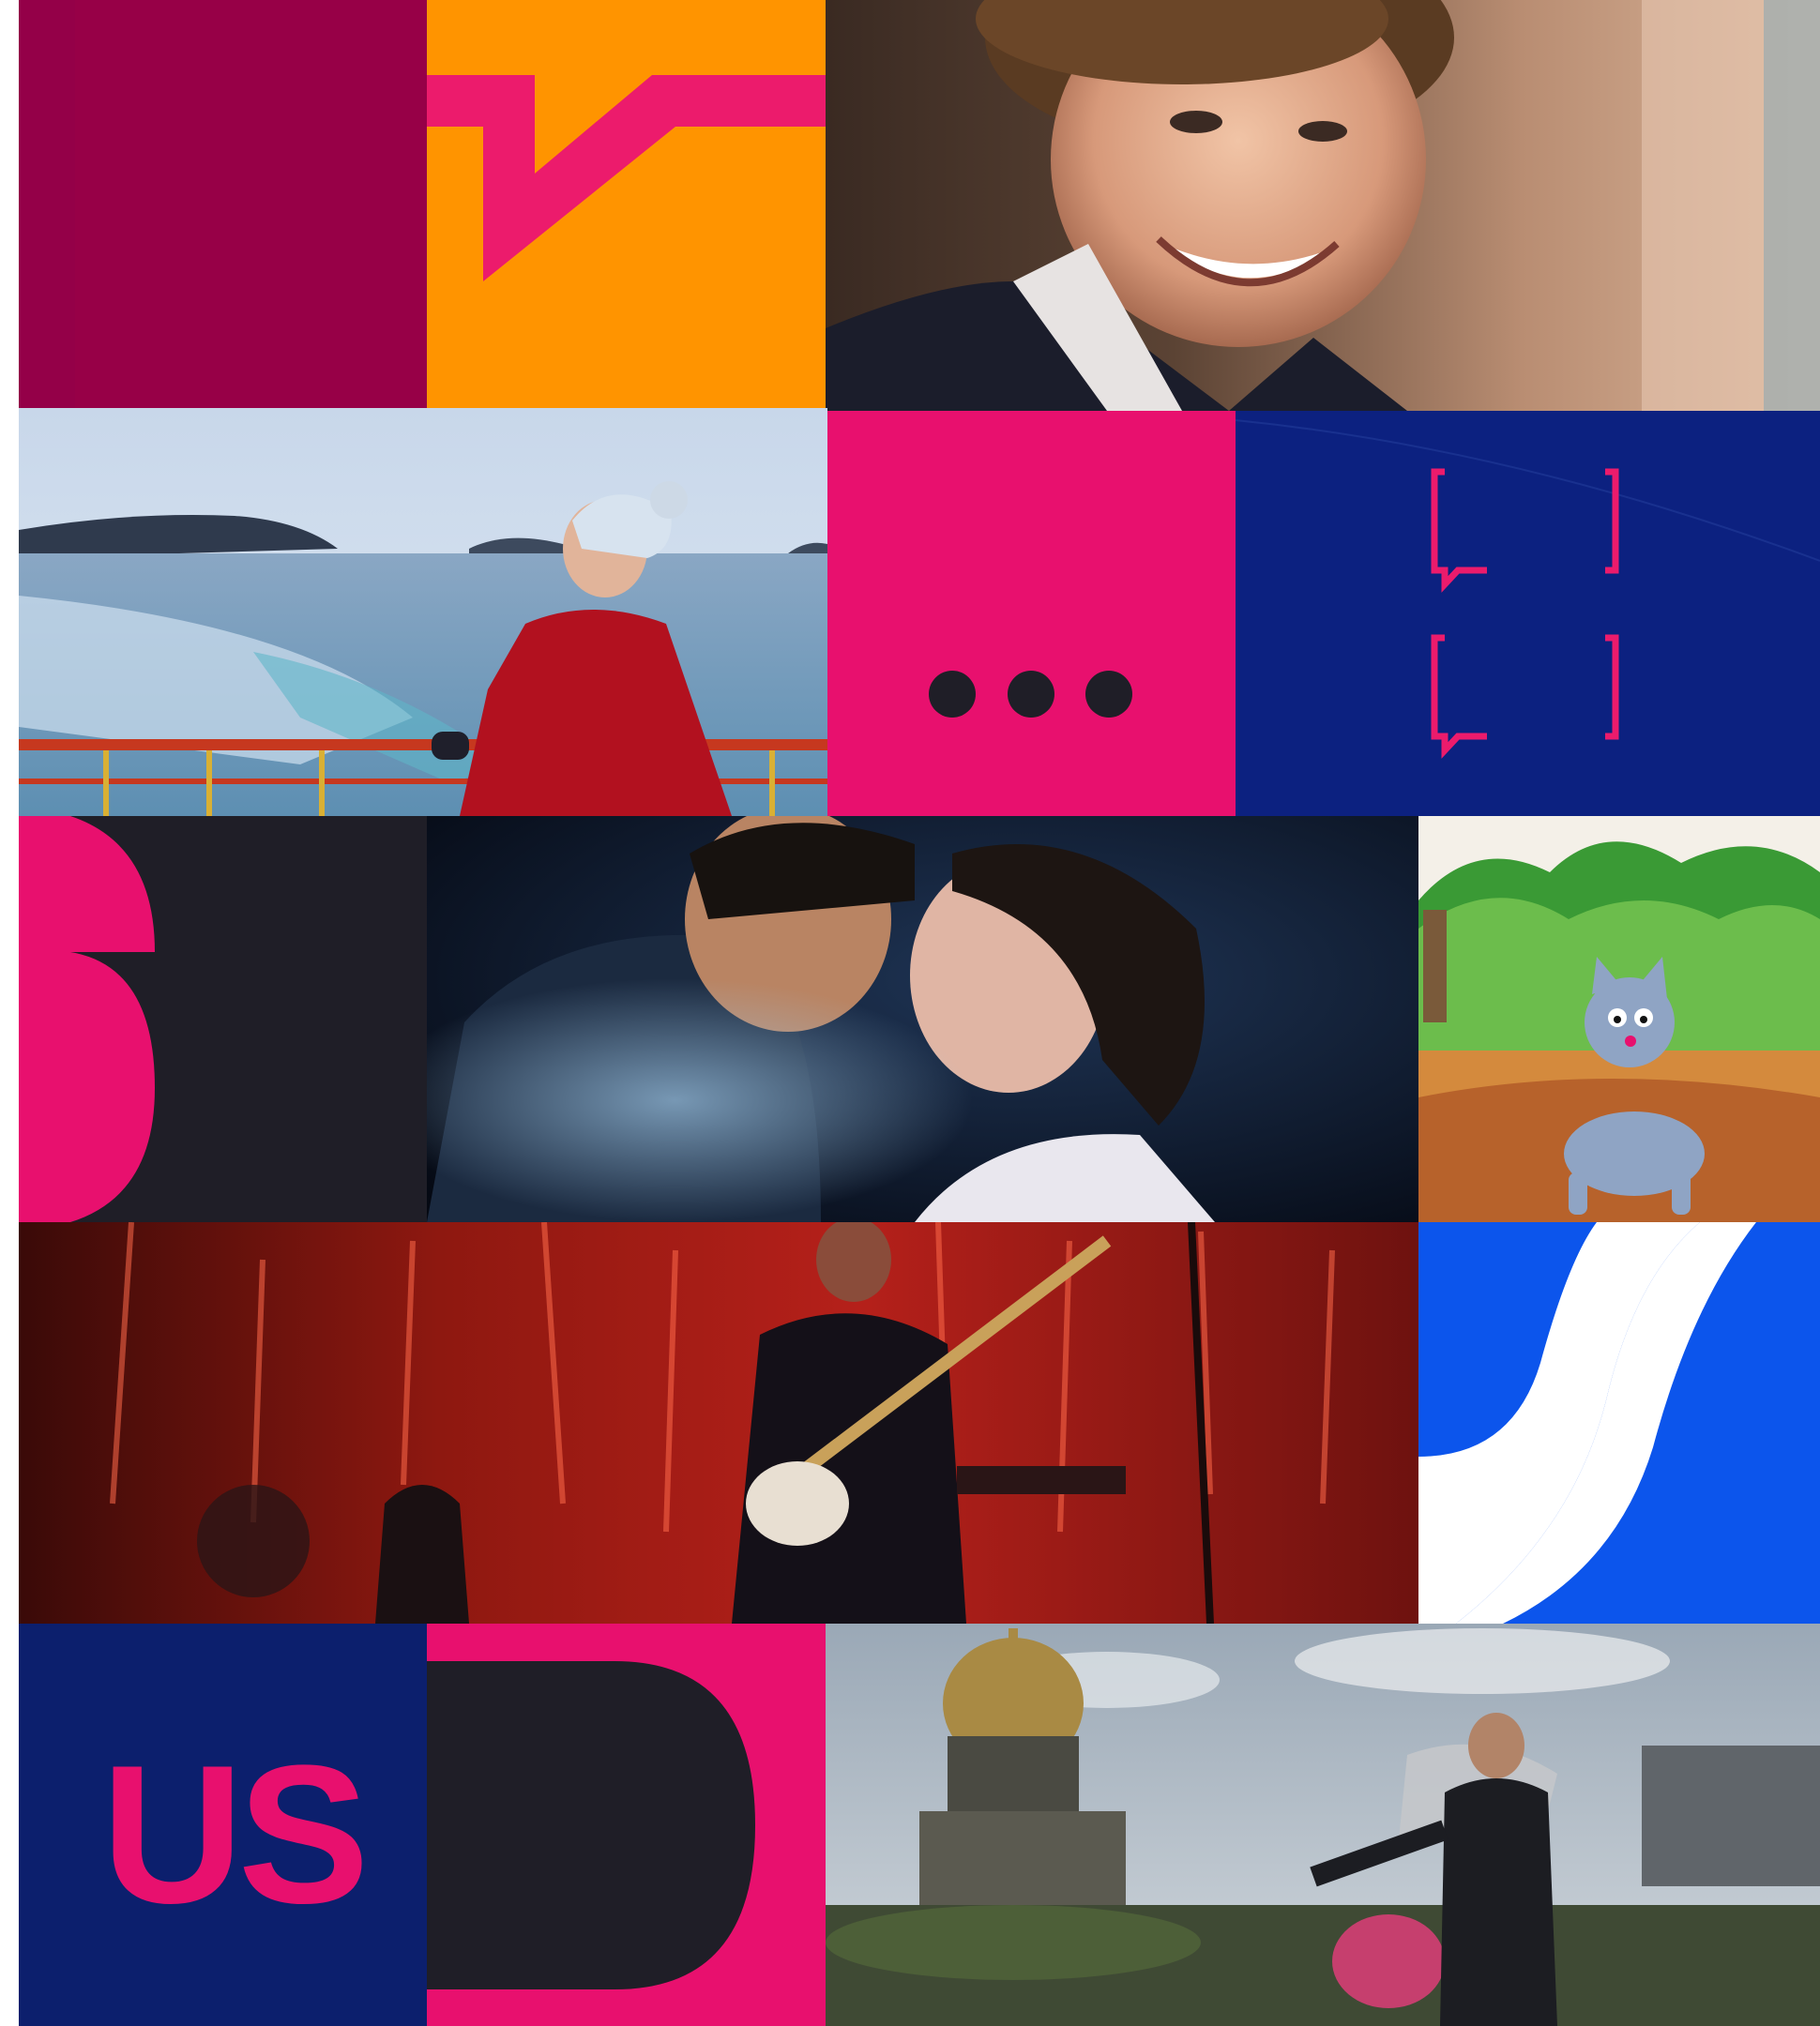 Image resolution: width=1820 pixels, height=2026 pixels. I want to click on speech-bracket-icon, so click(1528, 613).